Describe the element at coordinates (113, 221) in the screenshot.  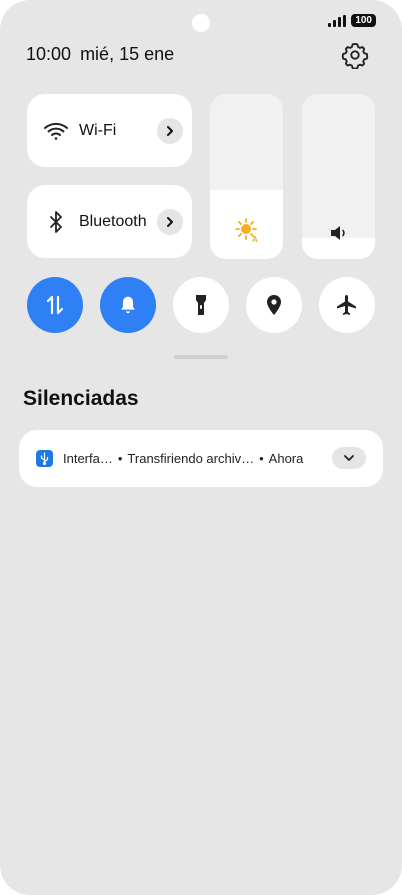
I see `bluetooth-label: Bluetooth` at that location.